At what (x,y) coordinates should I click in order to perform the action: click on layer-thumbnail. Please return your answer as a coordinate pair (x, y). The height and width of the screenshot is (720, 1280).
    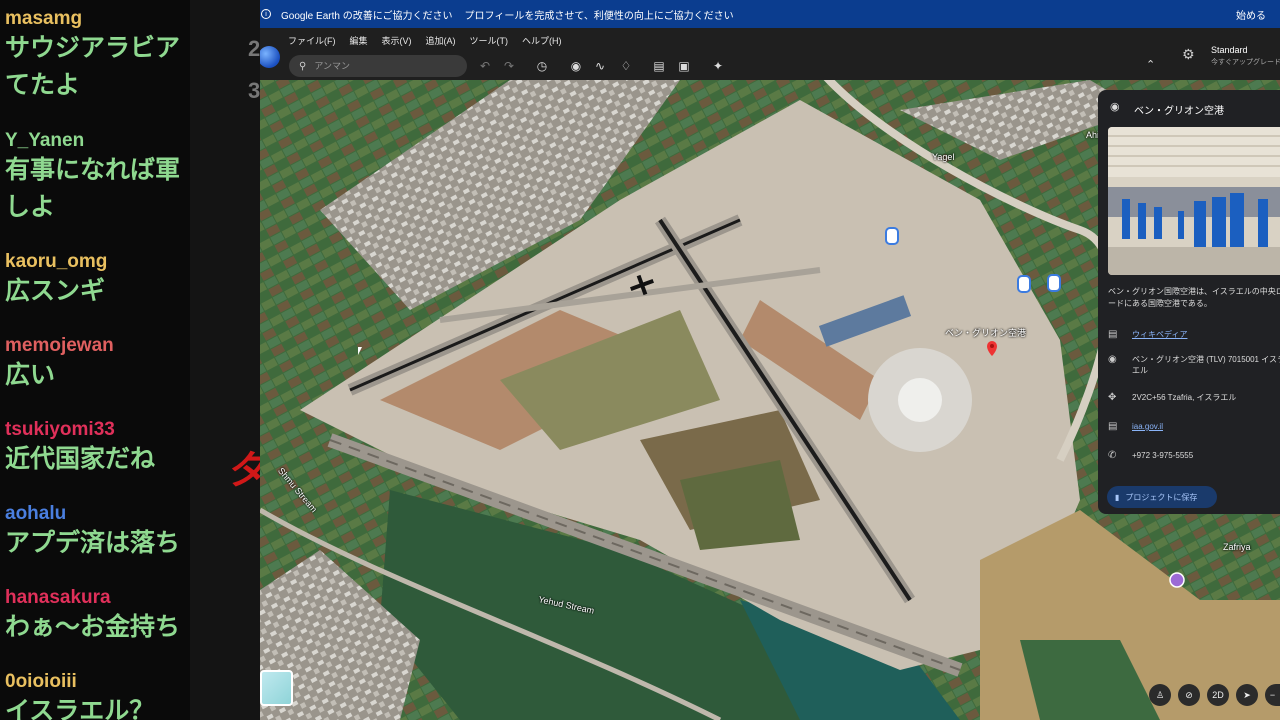
    Looking at the image, I should click on (276, 688).